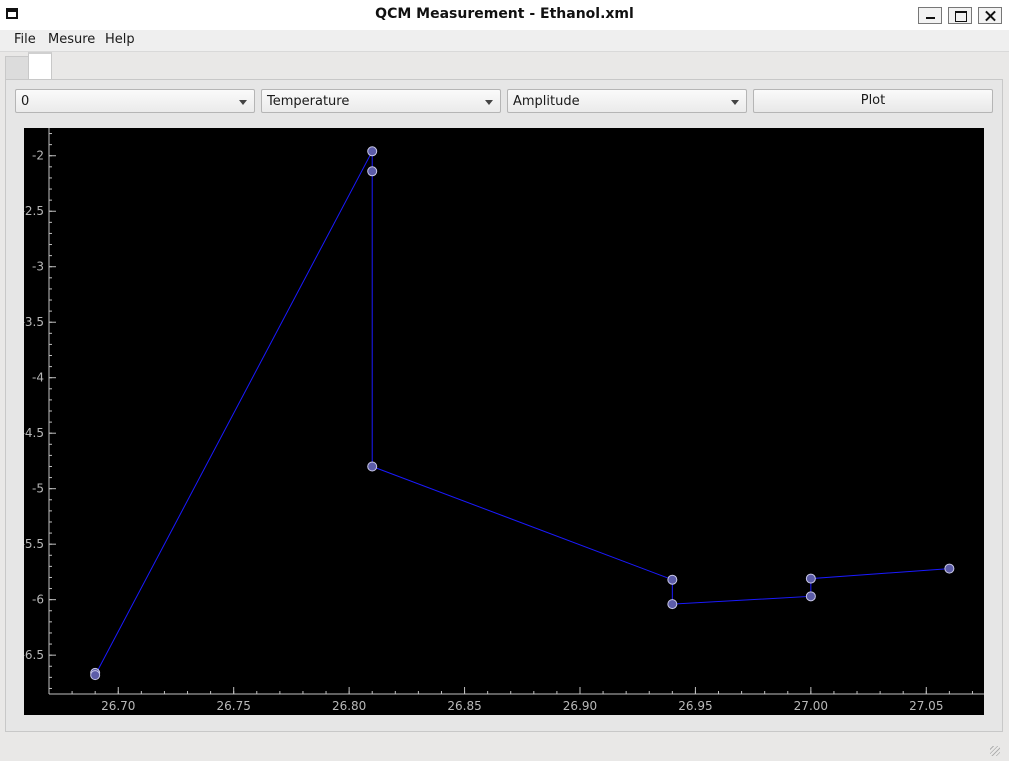 Image resolution: width=1009 pixels, height=761 pixels. I want to click on menu-file: File, so click(25, 39).